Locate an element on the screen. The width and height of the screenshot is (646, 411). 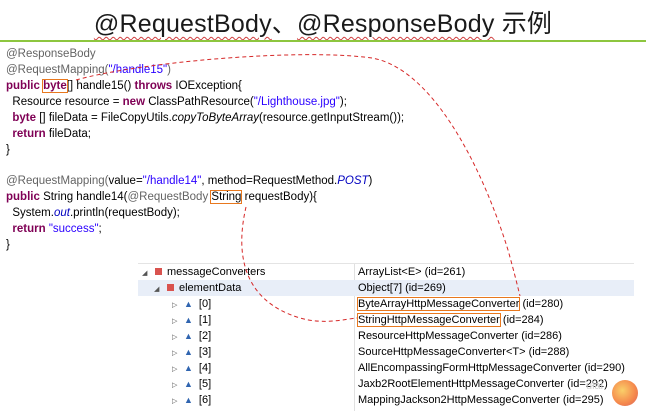
watermark-text: ulai is located at coordinates (595, 386).